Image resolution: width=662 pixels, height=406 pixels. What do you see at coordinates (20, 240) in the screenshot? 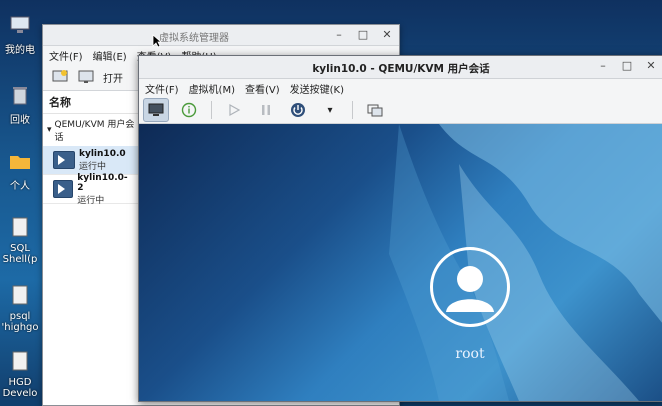
I see `desktop-icon-sql-shell: SQL Shell(p` at bounding box center [20, 240].